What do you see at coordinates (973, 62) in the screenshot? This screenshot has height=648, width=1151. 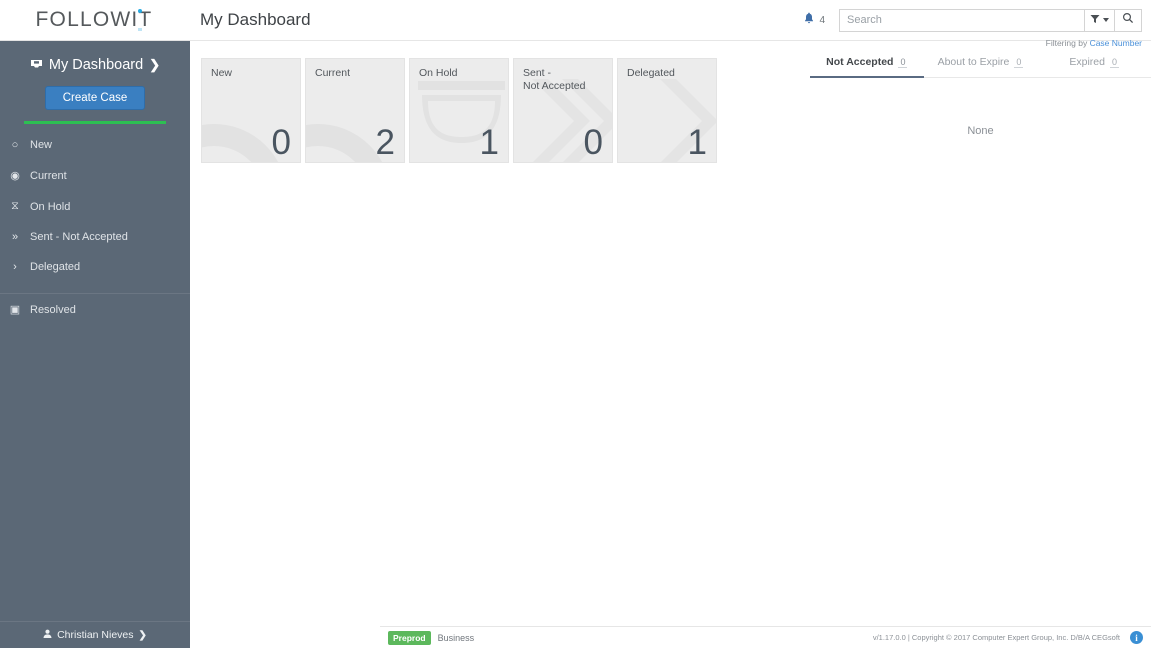 I see `tab-label: About to Expire` at bounding box center [973, 62].